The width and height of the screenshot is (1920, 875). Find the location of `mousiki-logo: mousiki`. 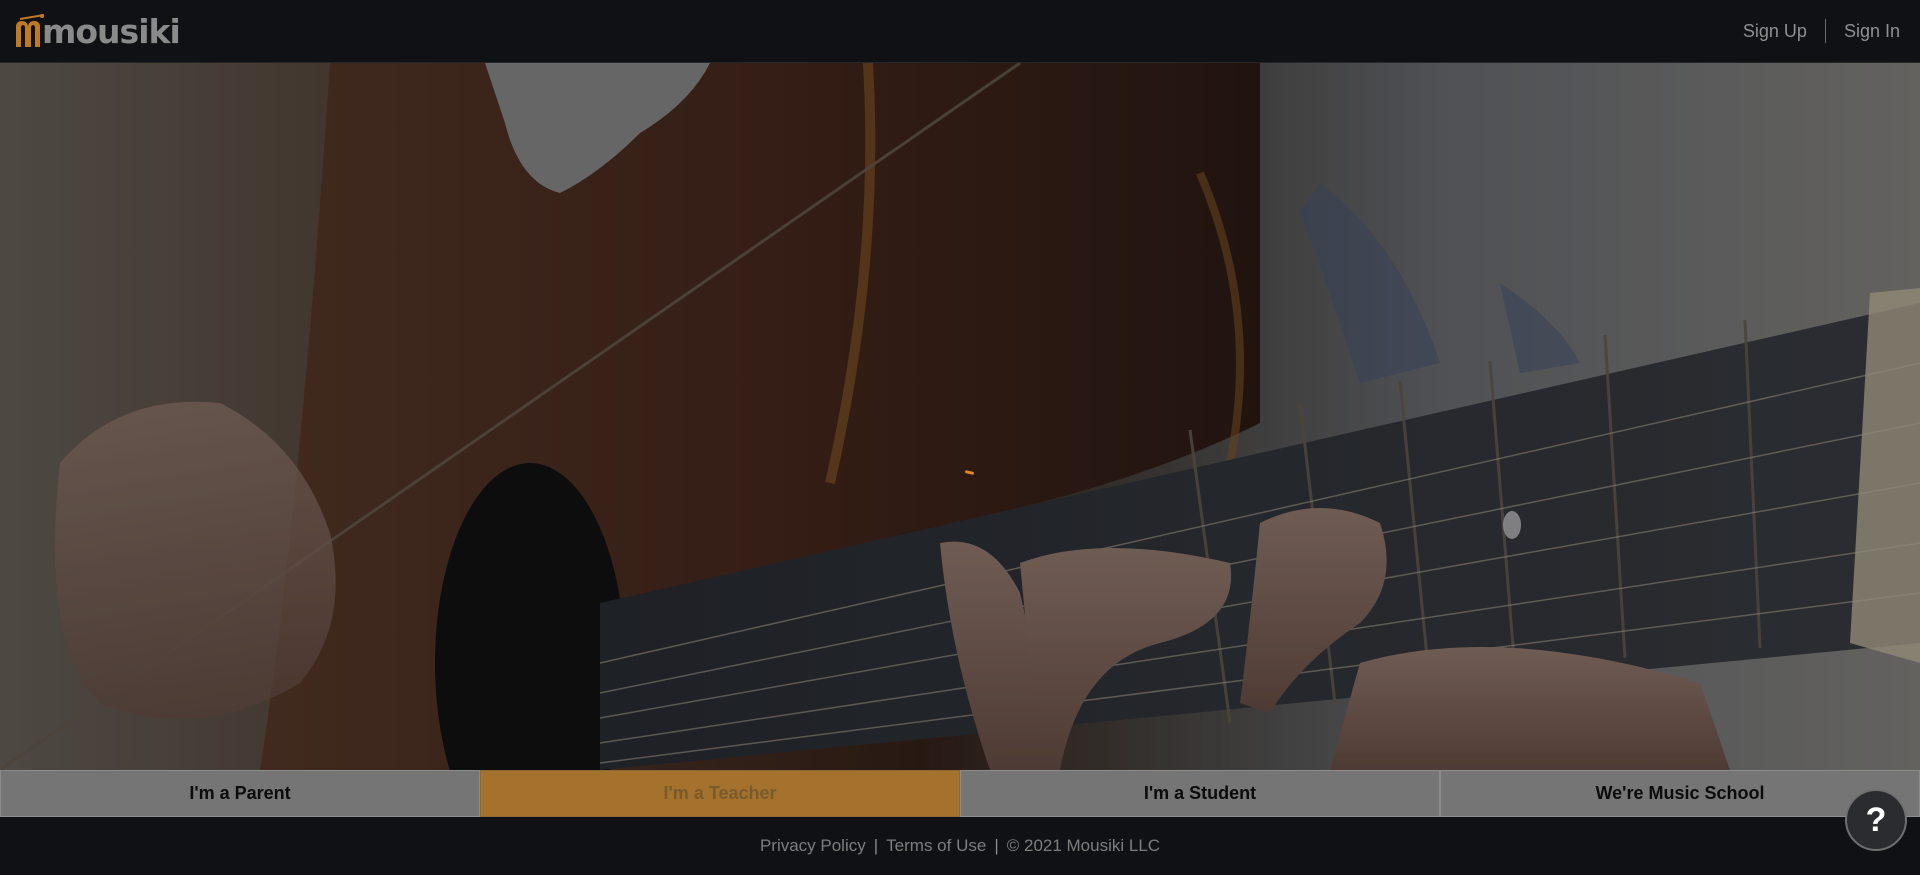

mousiki-logo: mousiki is located at coordinates (97, 31).